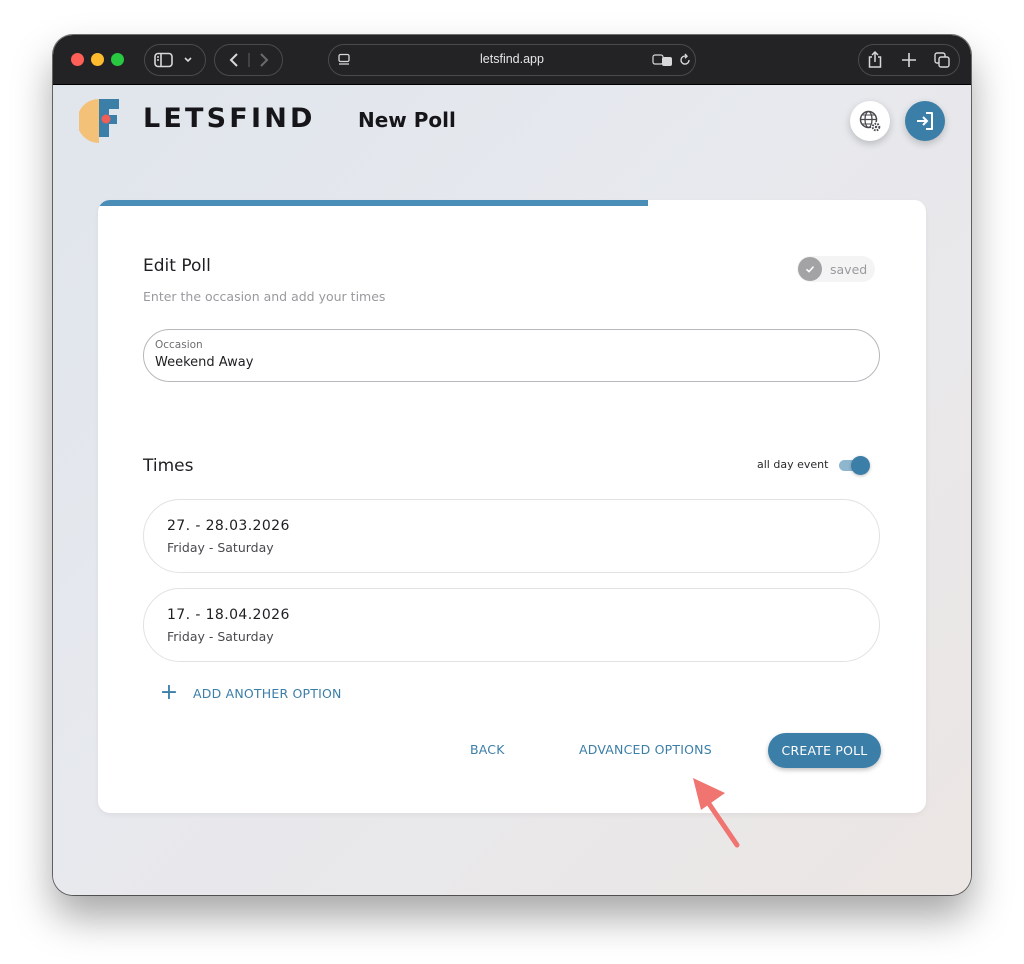 Image resolution: width=1024 pixels, height=964 pixels. I want to click on language-settings-button, so click(870, 121).